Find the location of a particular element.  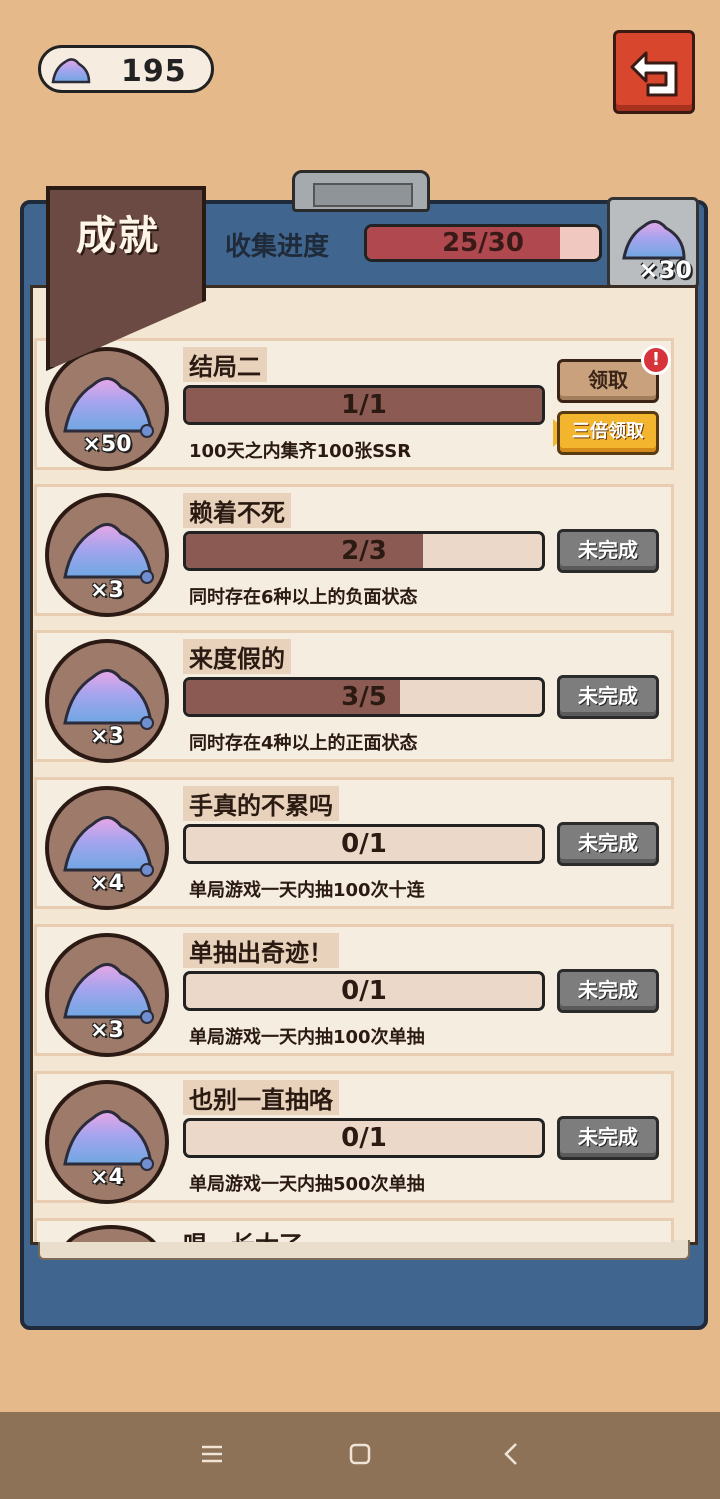

list-item: ×3 赖着不死 2/3 同时存在6种以上的负面状态 未完成 is located at coordinates (354, 550).